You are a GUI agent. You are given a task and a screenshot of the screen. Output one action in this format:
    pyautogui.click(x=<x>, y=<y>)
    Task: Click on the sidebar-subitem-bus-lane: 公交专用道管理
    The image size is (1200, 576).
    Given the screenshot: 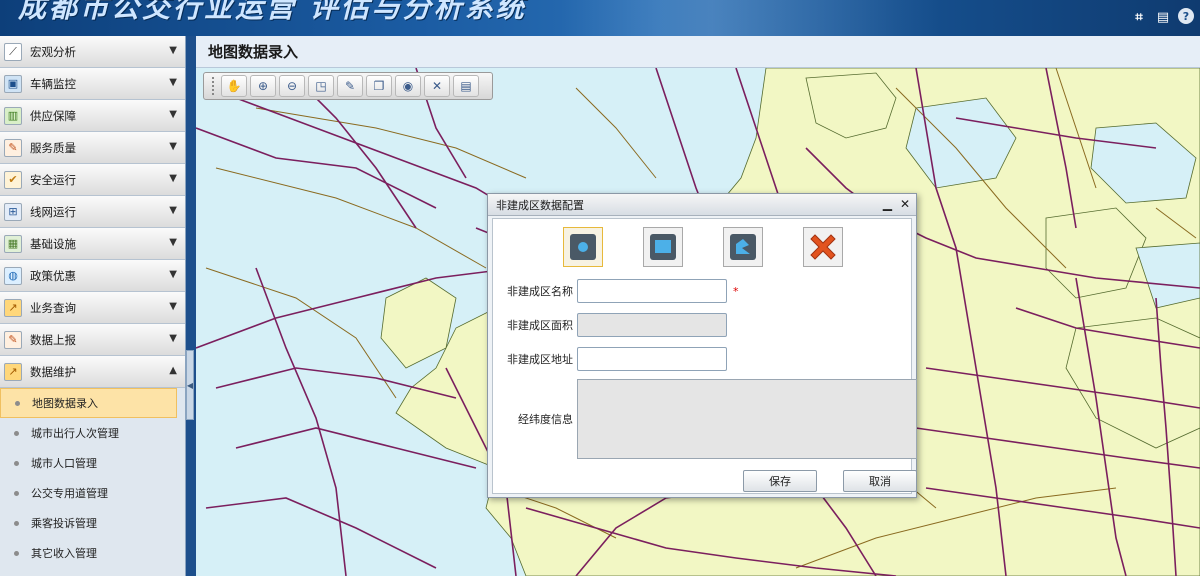 What is the action you would take?
    pyautogui.click(x=92, y=493)
    